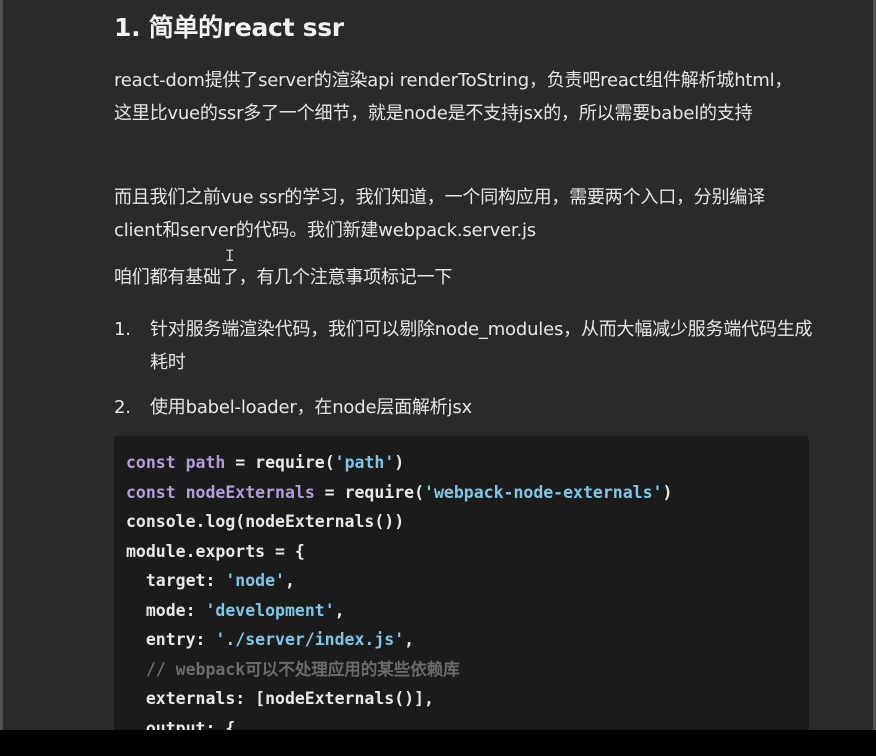 The image size is (876, 756). I want to click on code-comment: // webpack可以不处理应用的某些依赖库, so click(293, 669).